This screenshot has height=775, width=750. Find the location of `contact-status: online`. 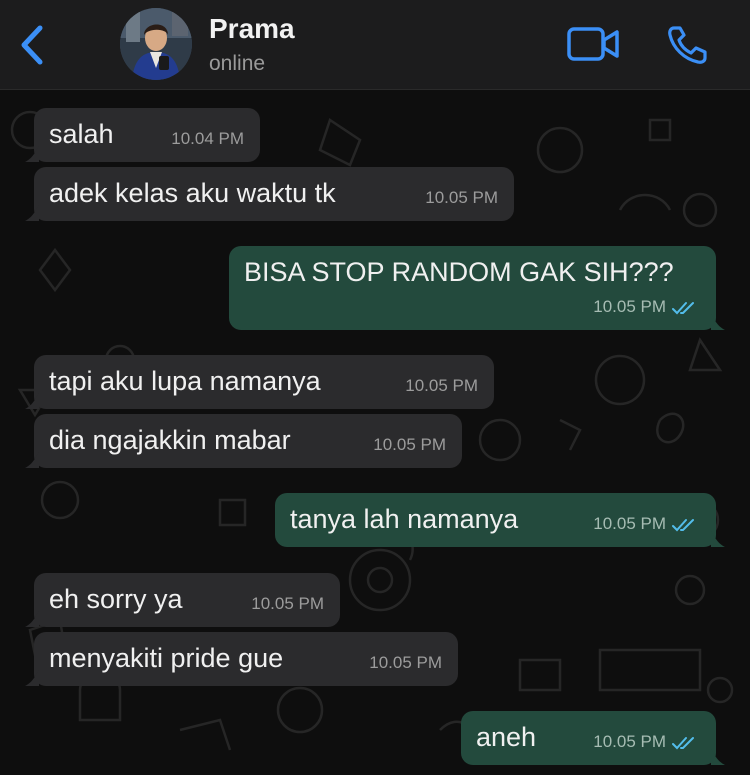

contact-status: online is located at coordinates (237, 63).